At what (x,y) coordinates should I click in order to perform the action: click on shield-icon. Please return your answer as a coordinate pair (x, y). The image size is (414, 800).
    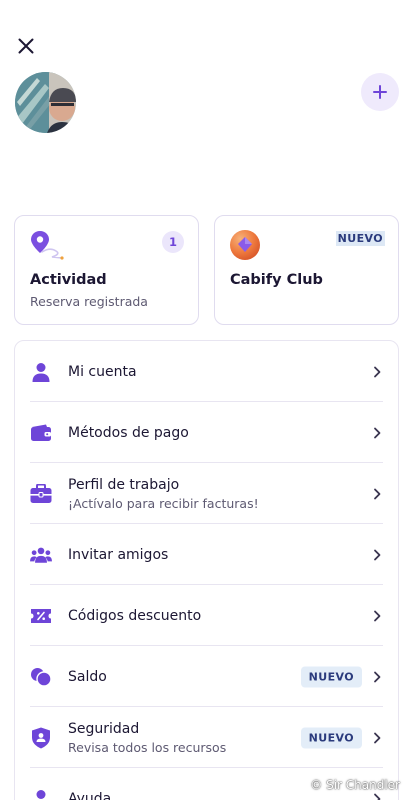
    Looking at the image, I should click on (41, 738).